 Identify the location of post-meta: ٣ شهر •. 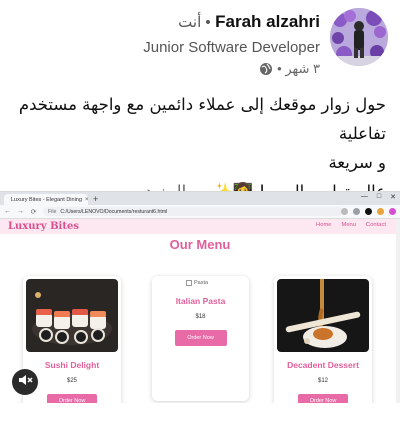
(289, 69).